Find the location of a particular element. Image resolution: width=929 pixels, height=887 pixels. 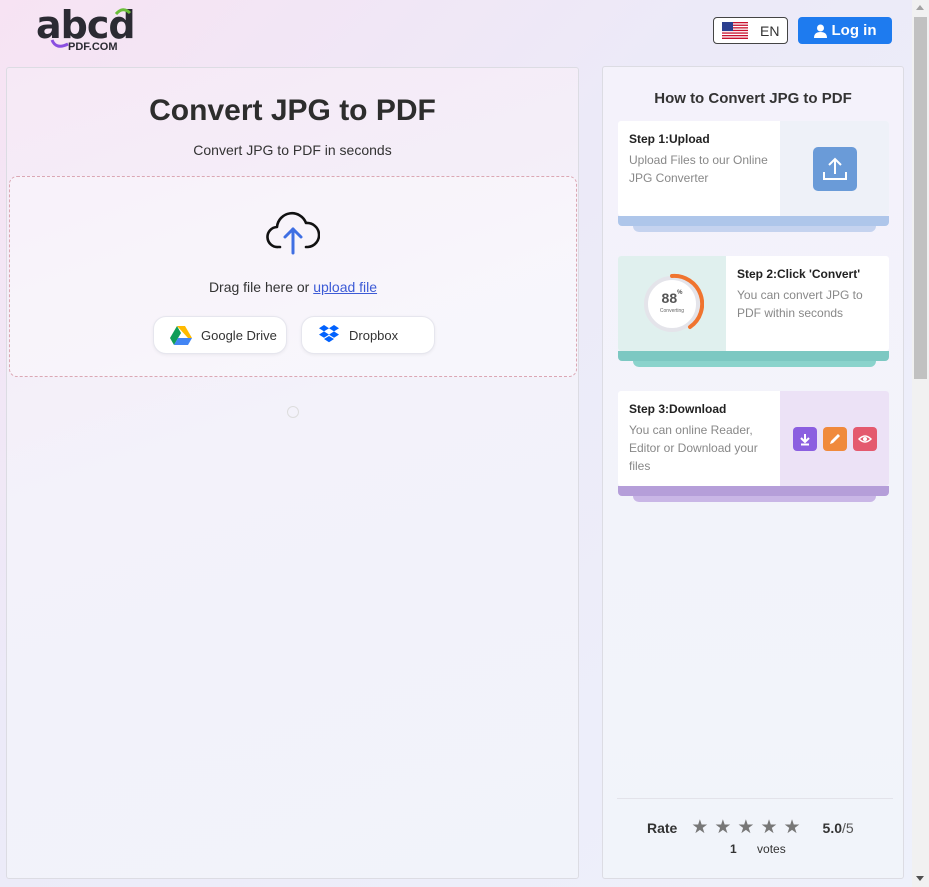

language-label: EN is located at coordinates (770, 30).